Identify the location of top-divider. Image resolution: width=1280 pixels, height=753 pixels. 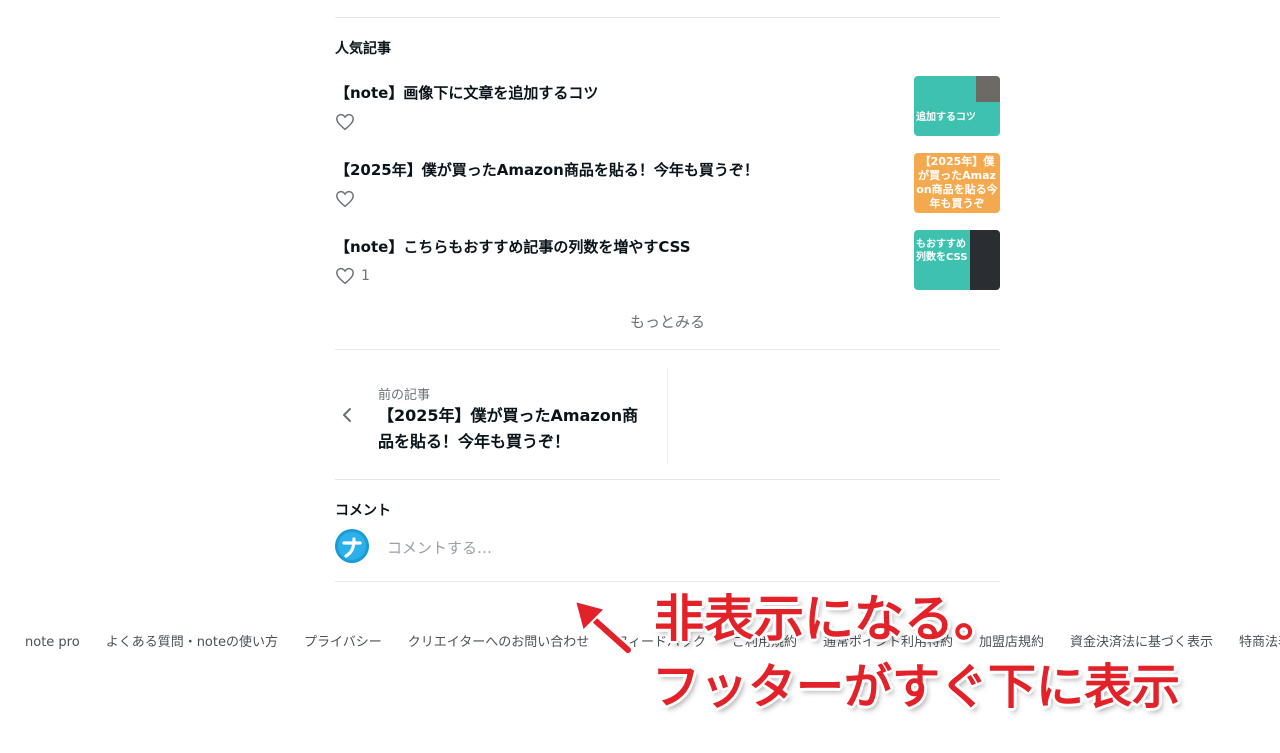
(667, 17).